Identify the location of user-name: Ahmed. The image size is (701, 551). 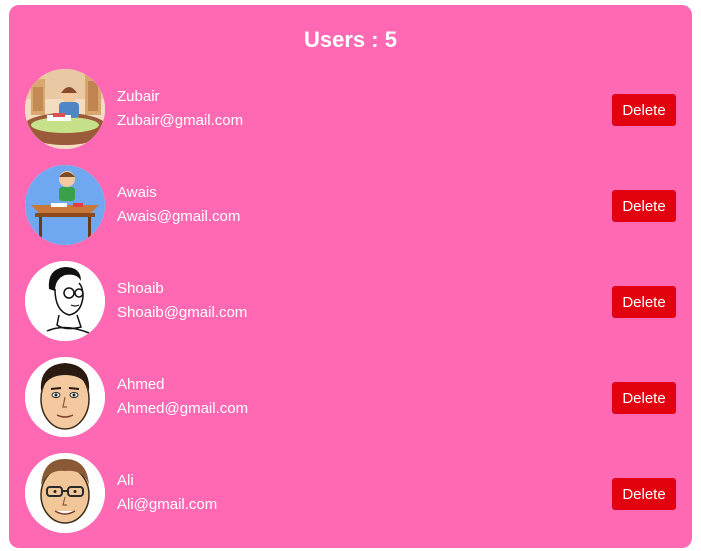
(141, 384).